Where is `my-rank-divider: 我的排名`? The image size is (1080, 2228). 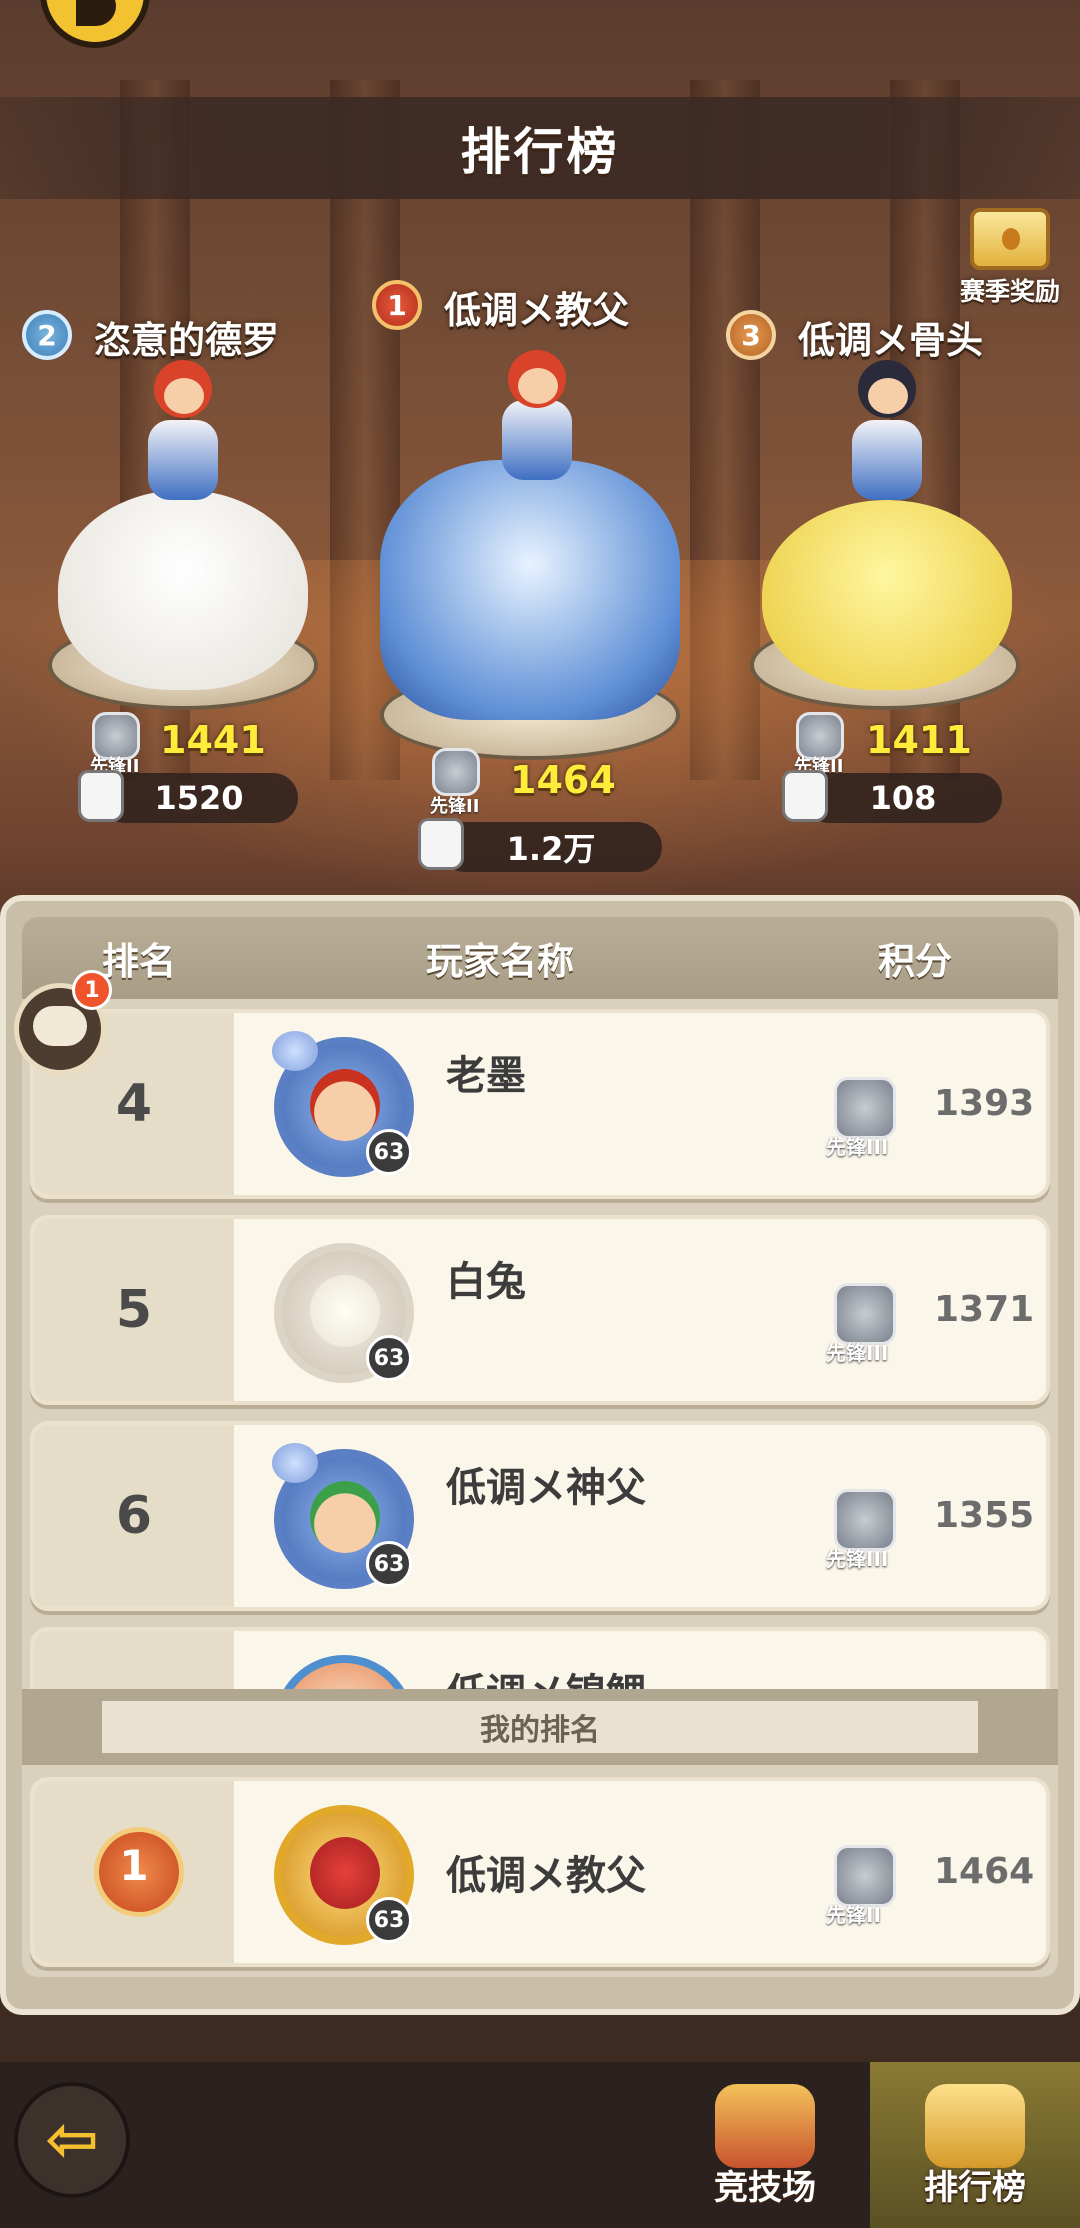
my-rank-divider: 我的排名 is located at coordinates (540, 1727).